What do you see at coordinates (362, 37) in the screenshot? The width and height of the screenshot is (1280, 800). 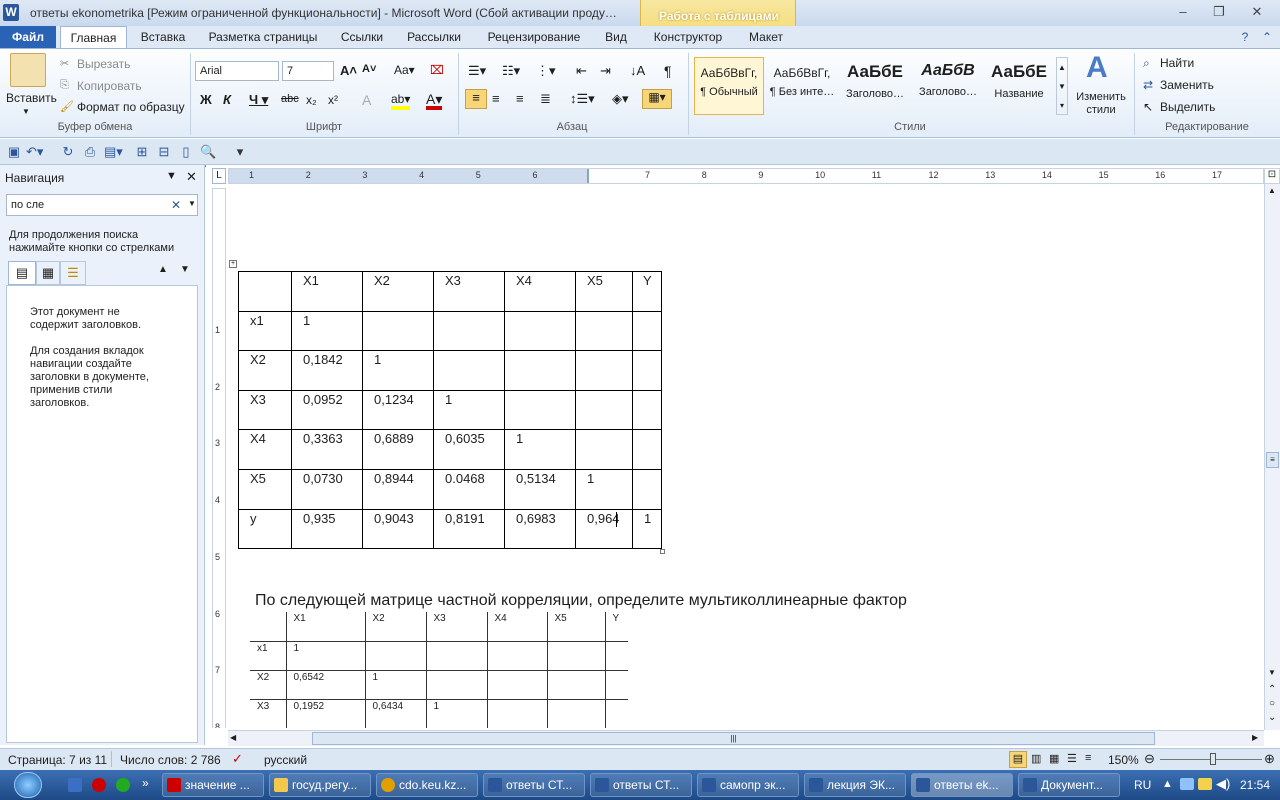 I see `tab-references: Ссылки` at bounding box center [362, 37].